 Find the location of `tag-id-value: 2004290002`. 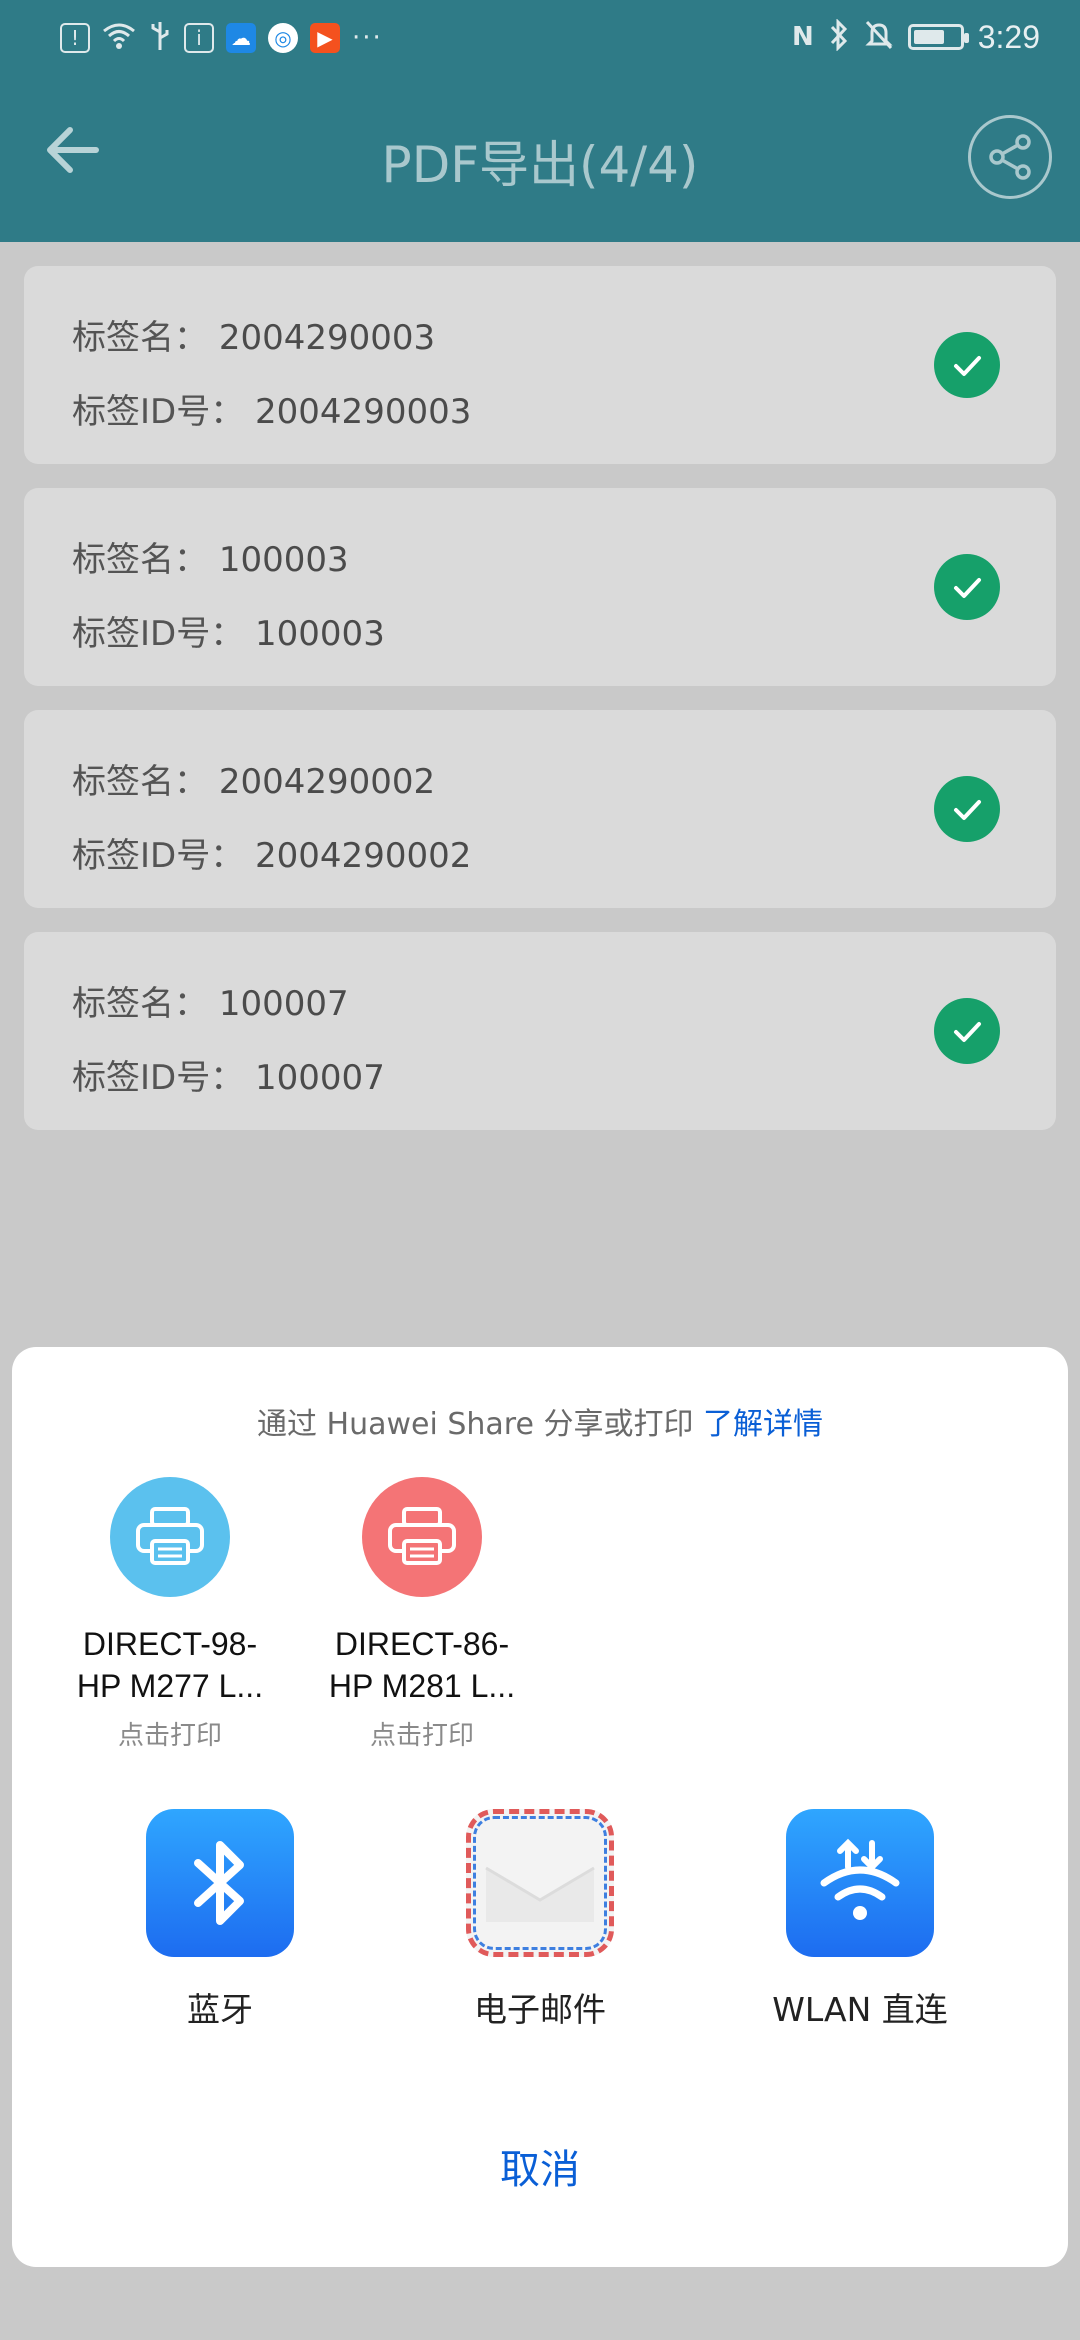

tag-id-value: 2004290002 is located at coordinates (363, 856).